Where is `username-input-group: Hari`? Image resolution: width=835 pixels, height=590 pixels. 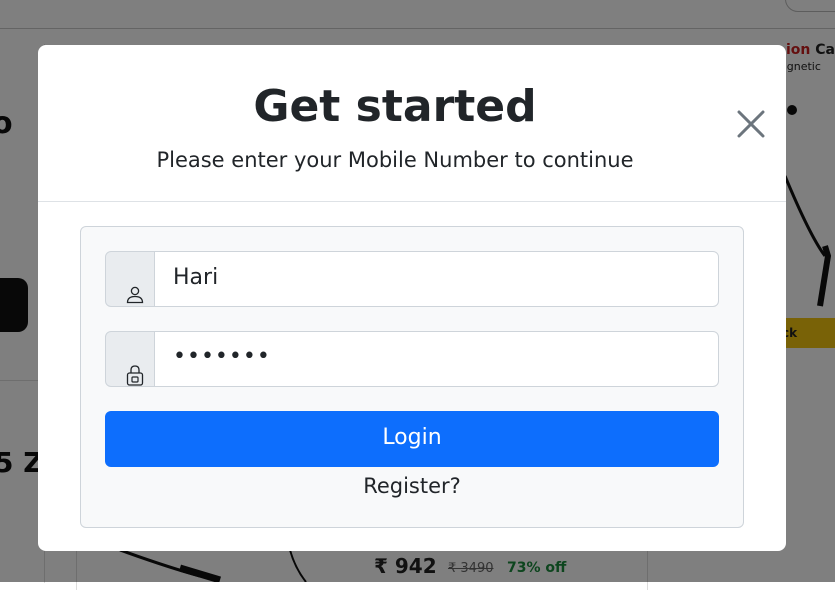 username-input-group: Hari is located at coordinates (412, 279).